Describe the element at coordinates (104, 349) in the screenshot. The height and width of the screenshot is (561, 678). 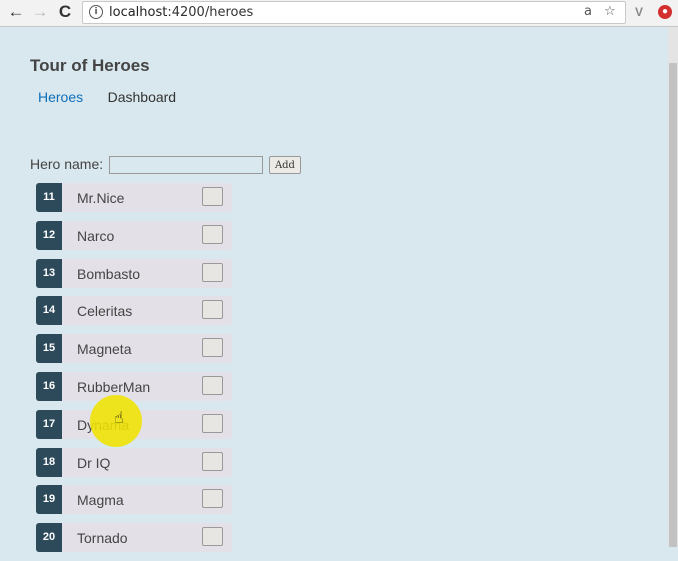
I see `hero-name: Magneta` at that location.